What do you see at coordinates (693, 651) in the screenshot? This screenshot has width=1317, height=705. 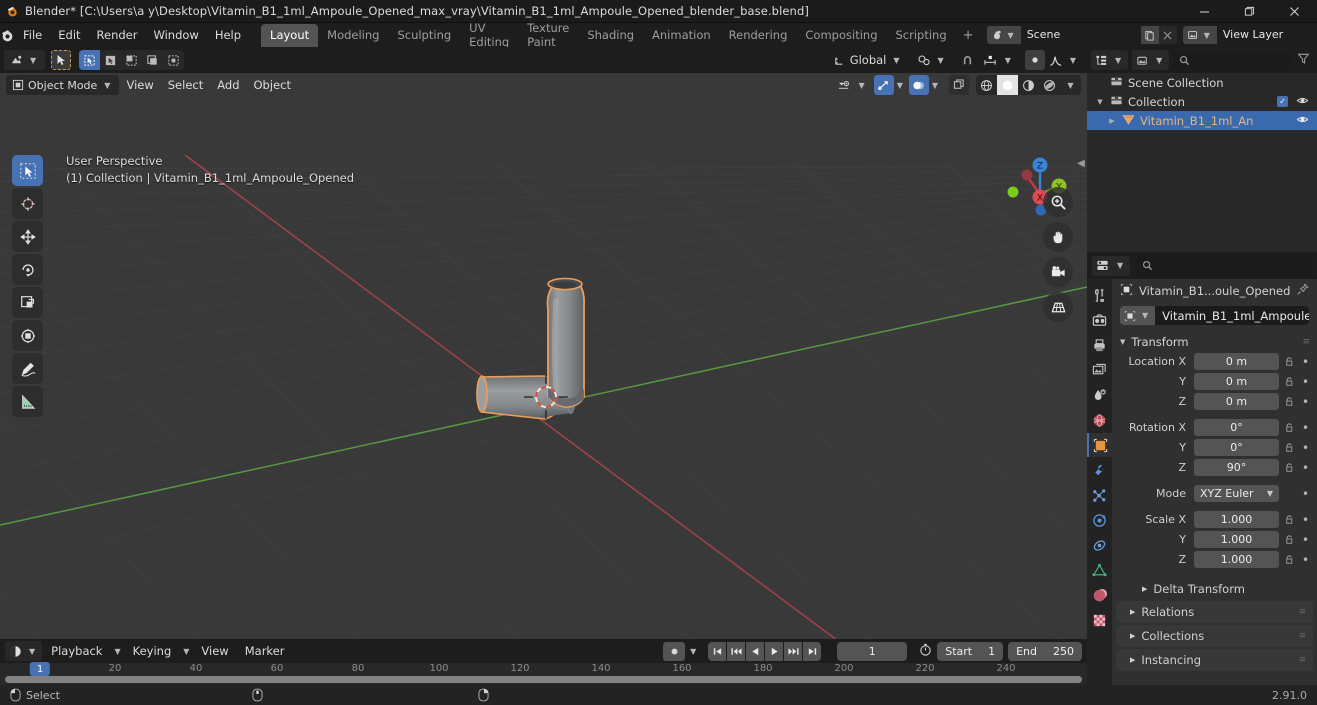 I see `auto-keying-dropdown-icon: ▼` at bounding box center [693, 651].